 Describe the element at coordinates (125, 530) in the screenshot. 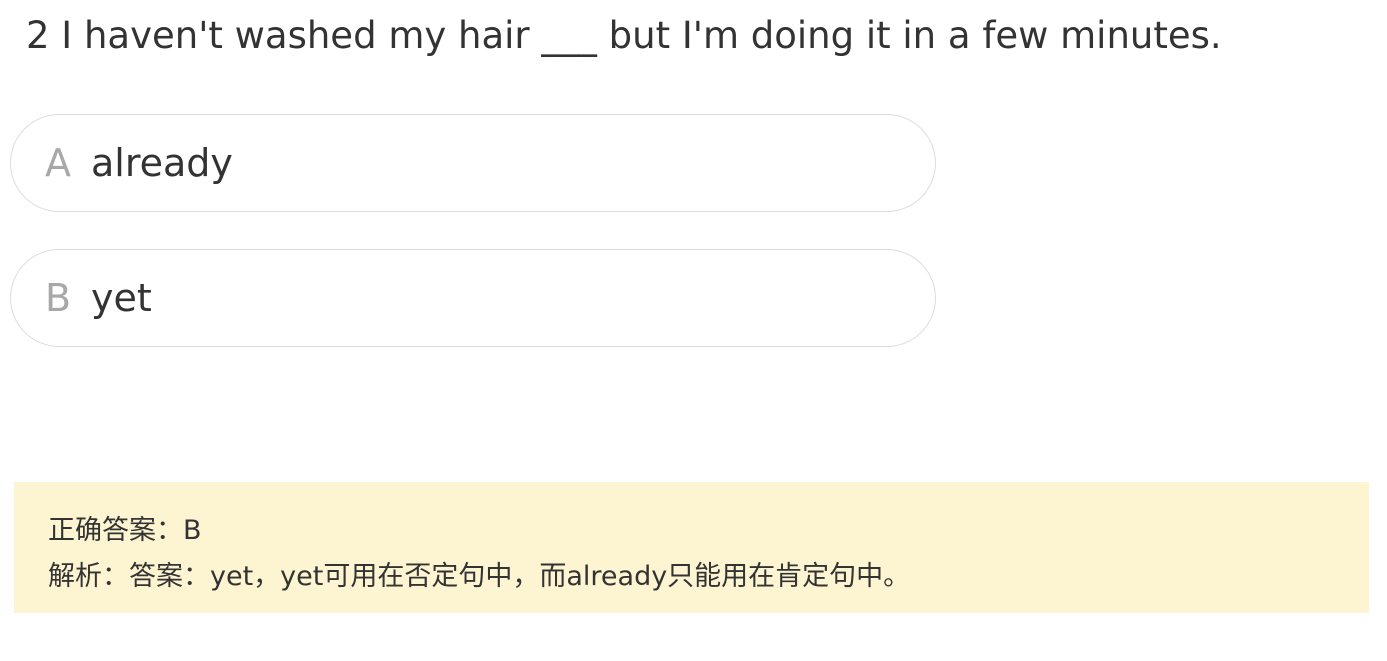

I see `correct-answer-label: 正确答案：B` at that location.